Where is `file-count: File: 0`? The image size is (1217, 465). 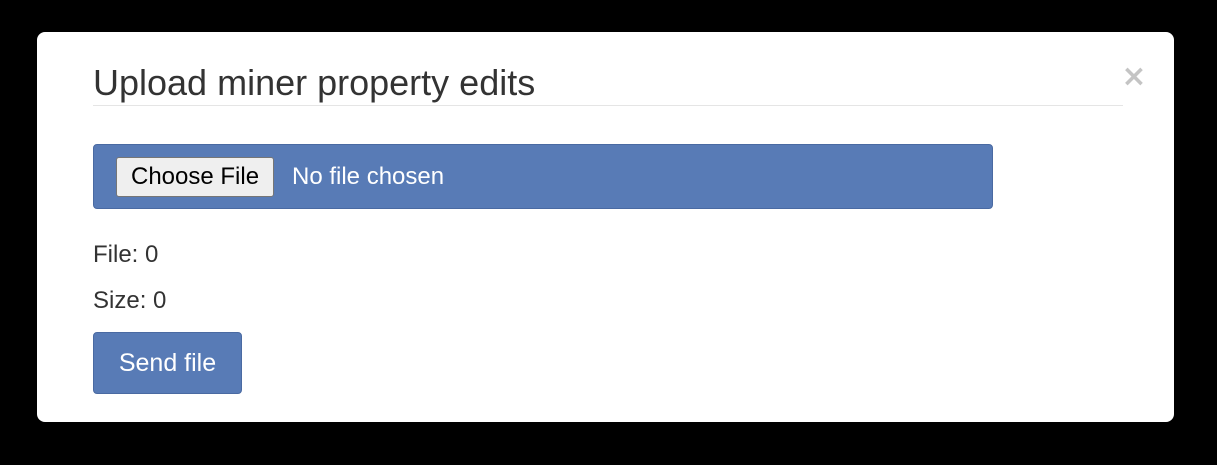
file-count: File: 0 is located at coordinates (125, 255).